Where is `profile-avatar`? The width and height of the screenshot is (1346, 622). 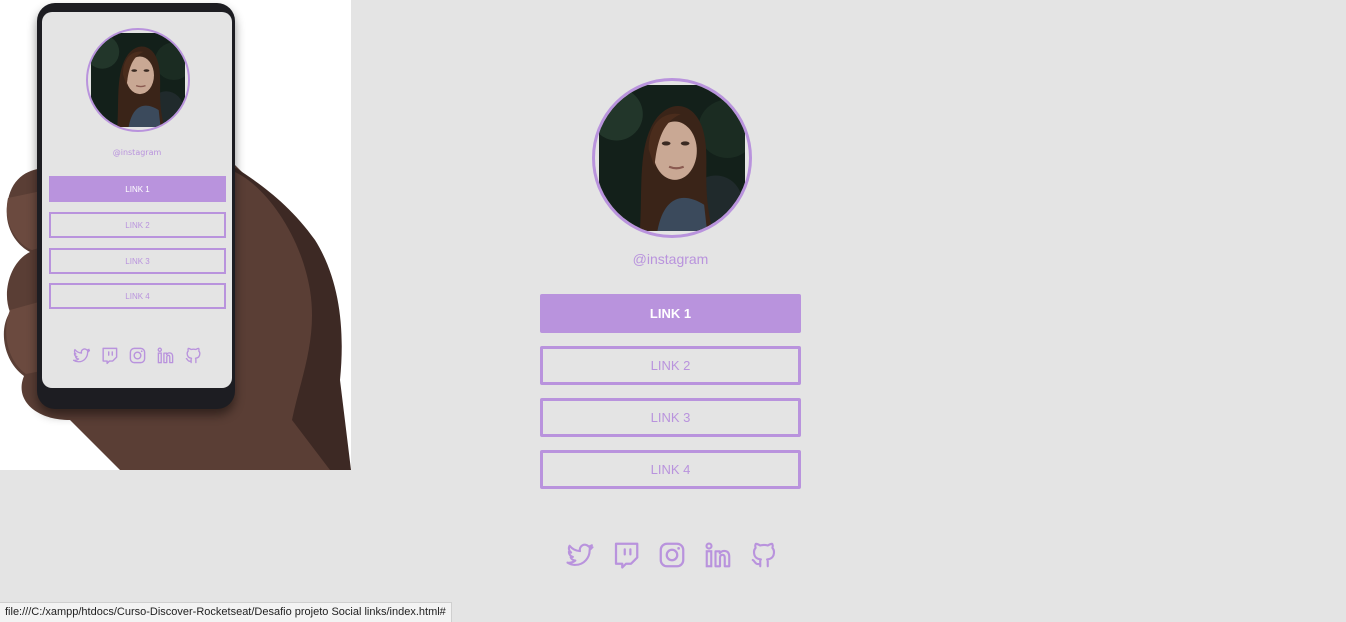 profile-avatar is located at coordinates (672, 158).